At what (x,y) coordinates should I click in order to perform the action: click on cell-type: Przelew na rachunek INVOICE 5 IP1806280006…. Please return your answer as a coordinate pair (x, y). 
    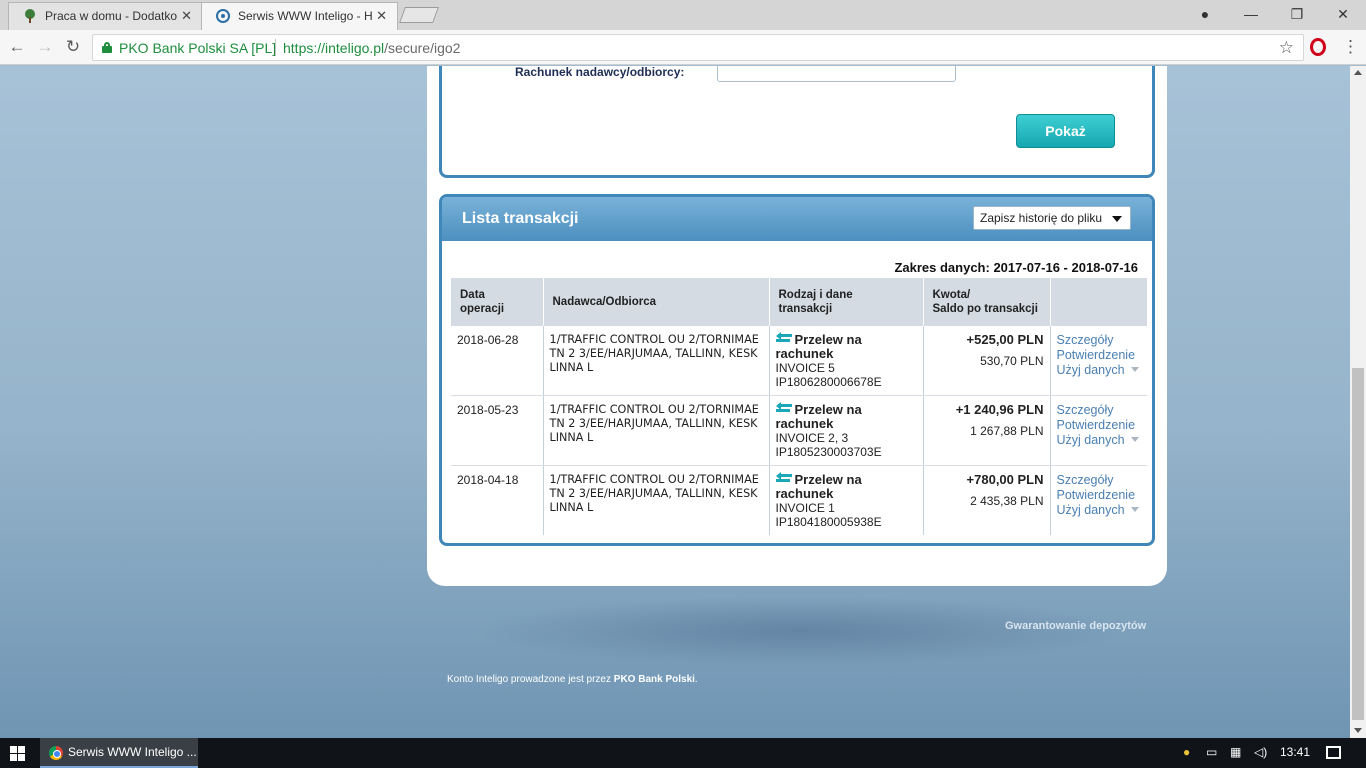
    Looking at the image, I should click on (846, 361).